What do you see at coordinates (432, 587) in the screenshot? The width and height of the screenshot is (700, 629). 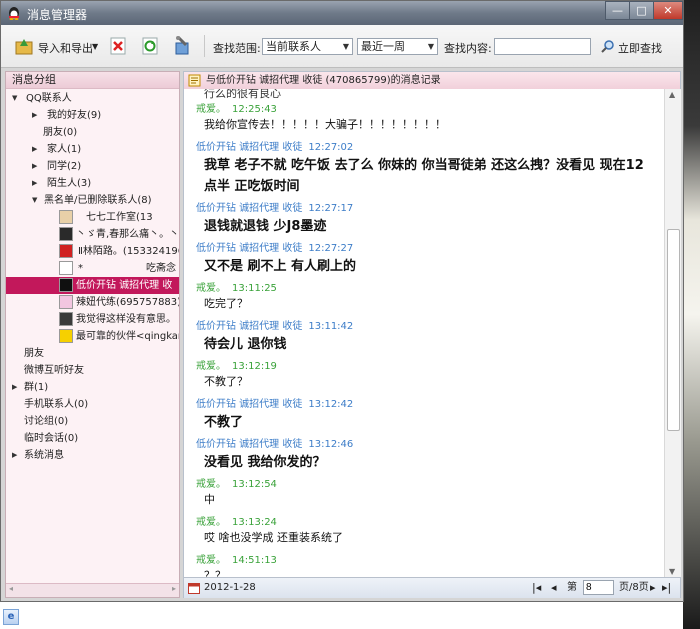 I see `pagination-bar: 2012-1-28 |◂ ◂ 第 页/8页 ▸ ▸|` at bounding box center [432, 587].